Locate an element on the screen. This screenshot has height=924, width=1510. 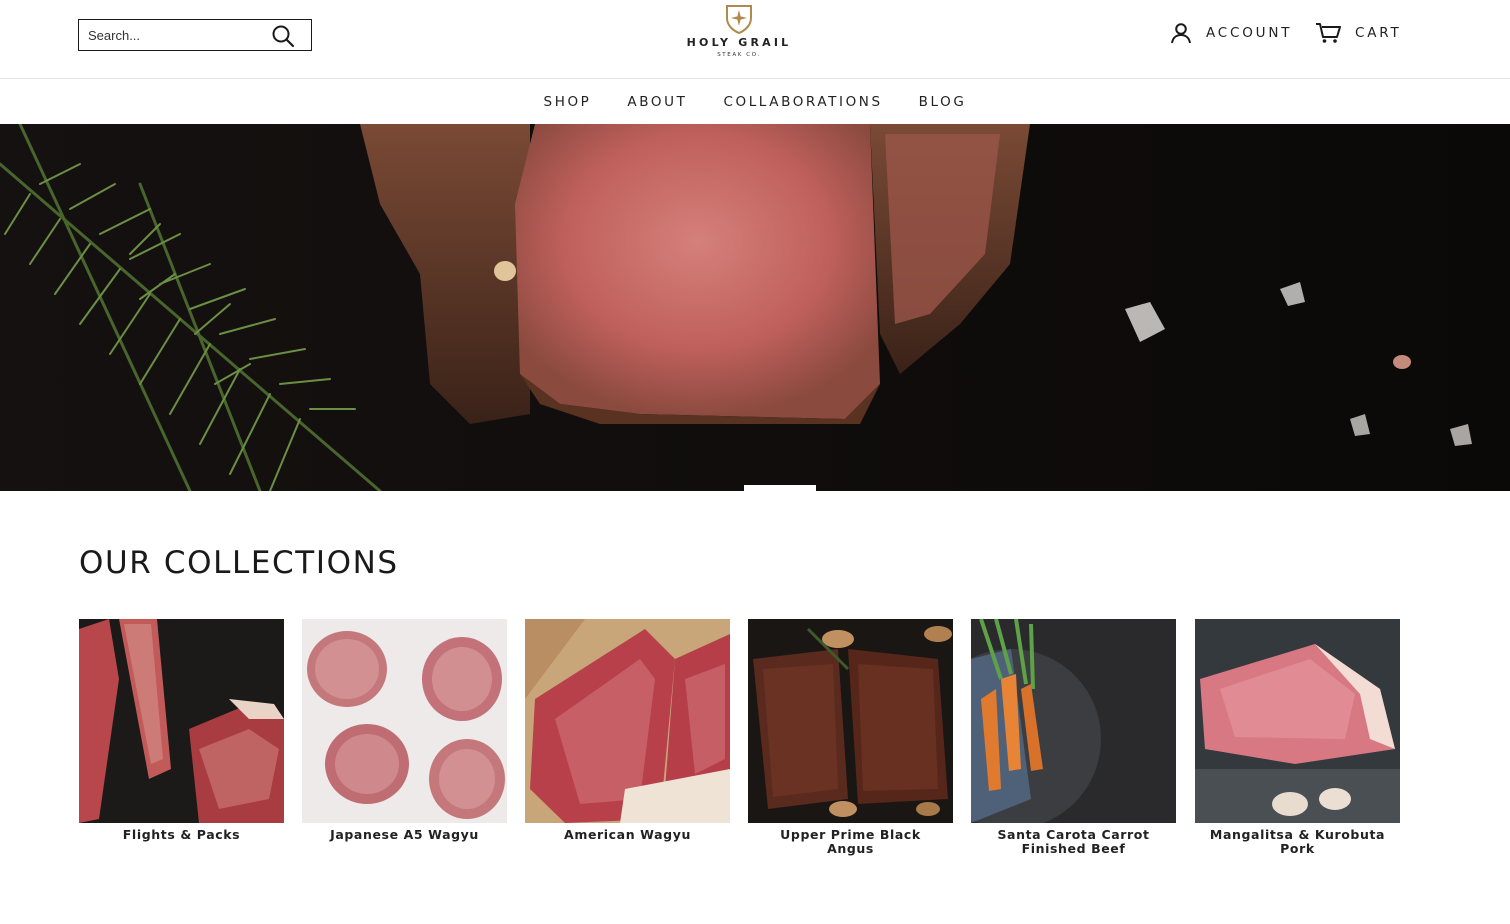
collection-card-american-wagyu: American Wagyu is located at coordinates (627, 730).